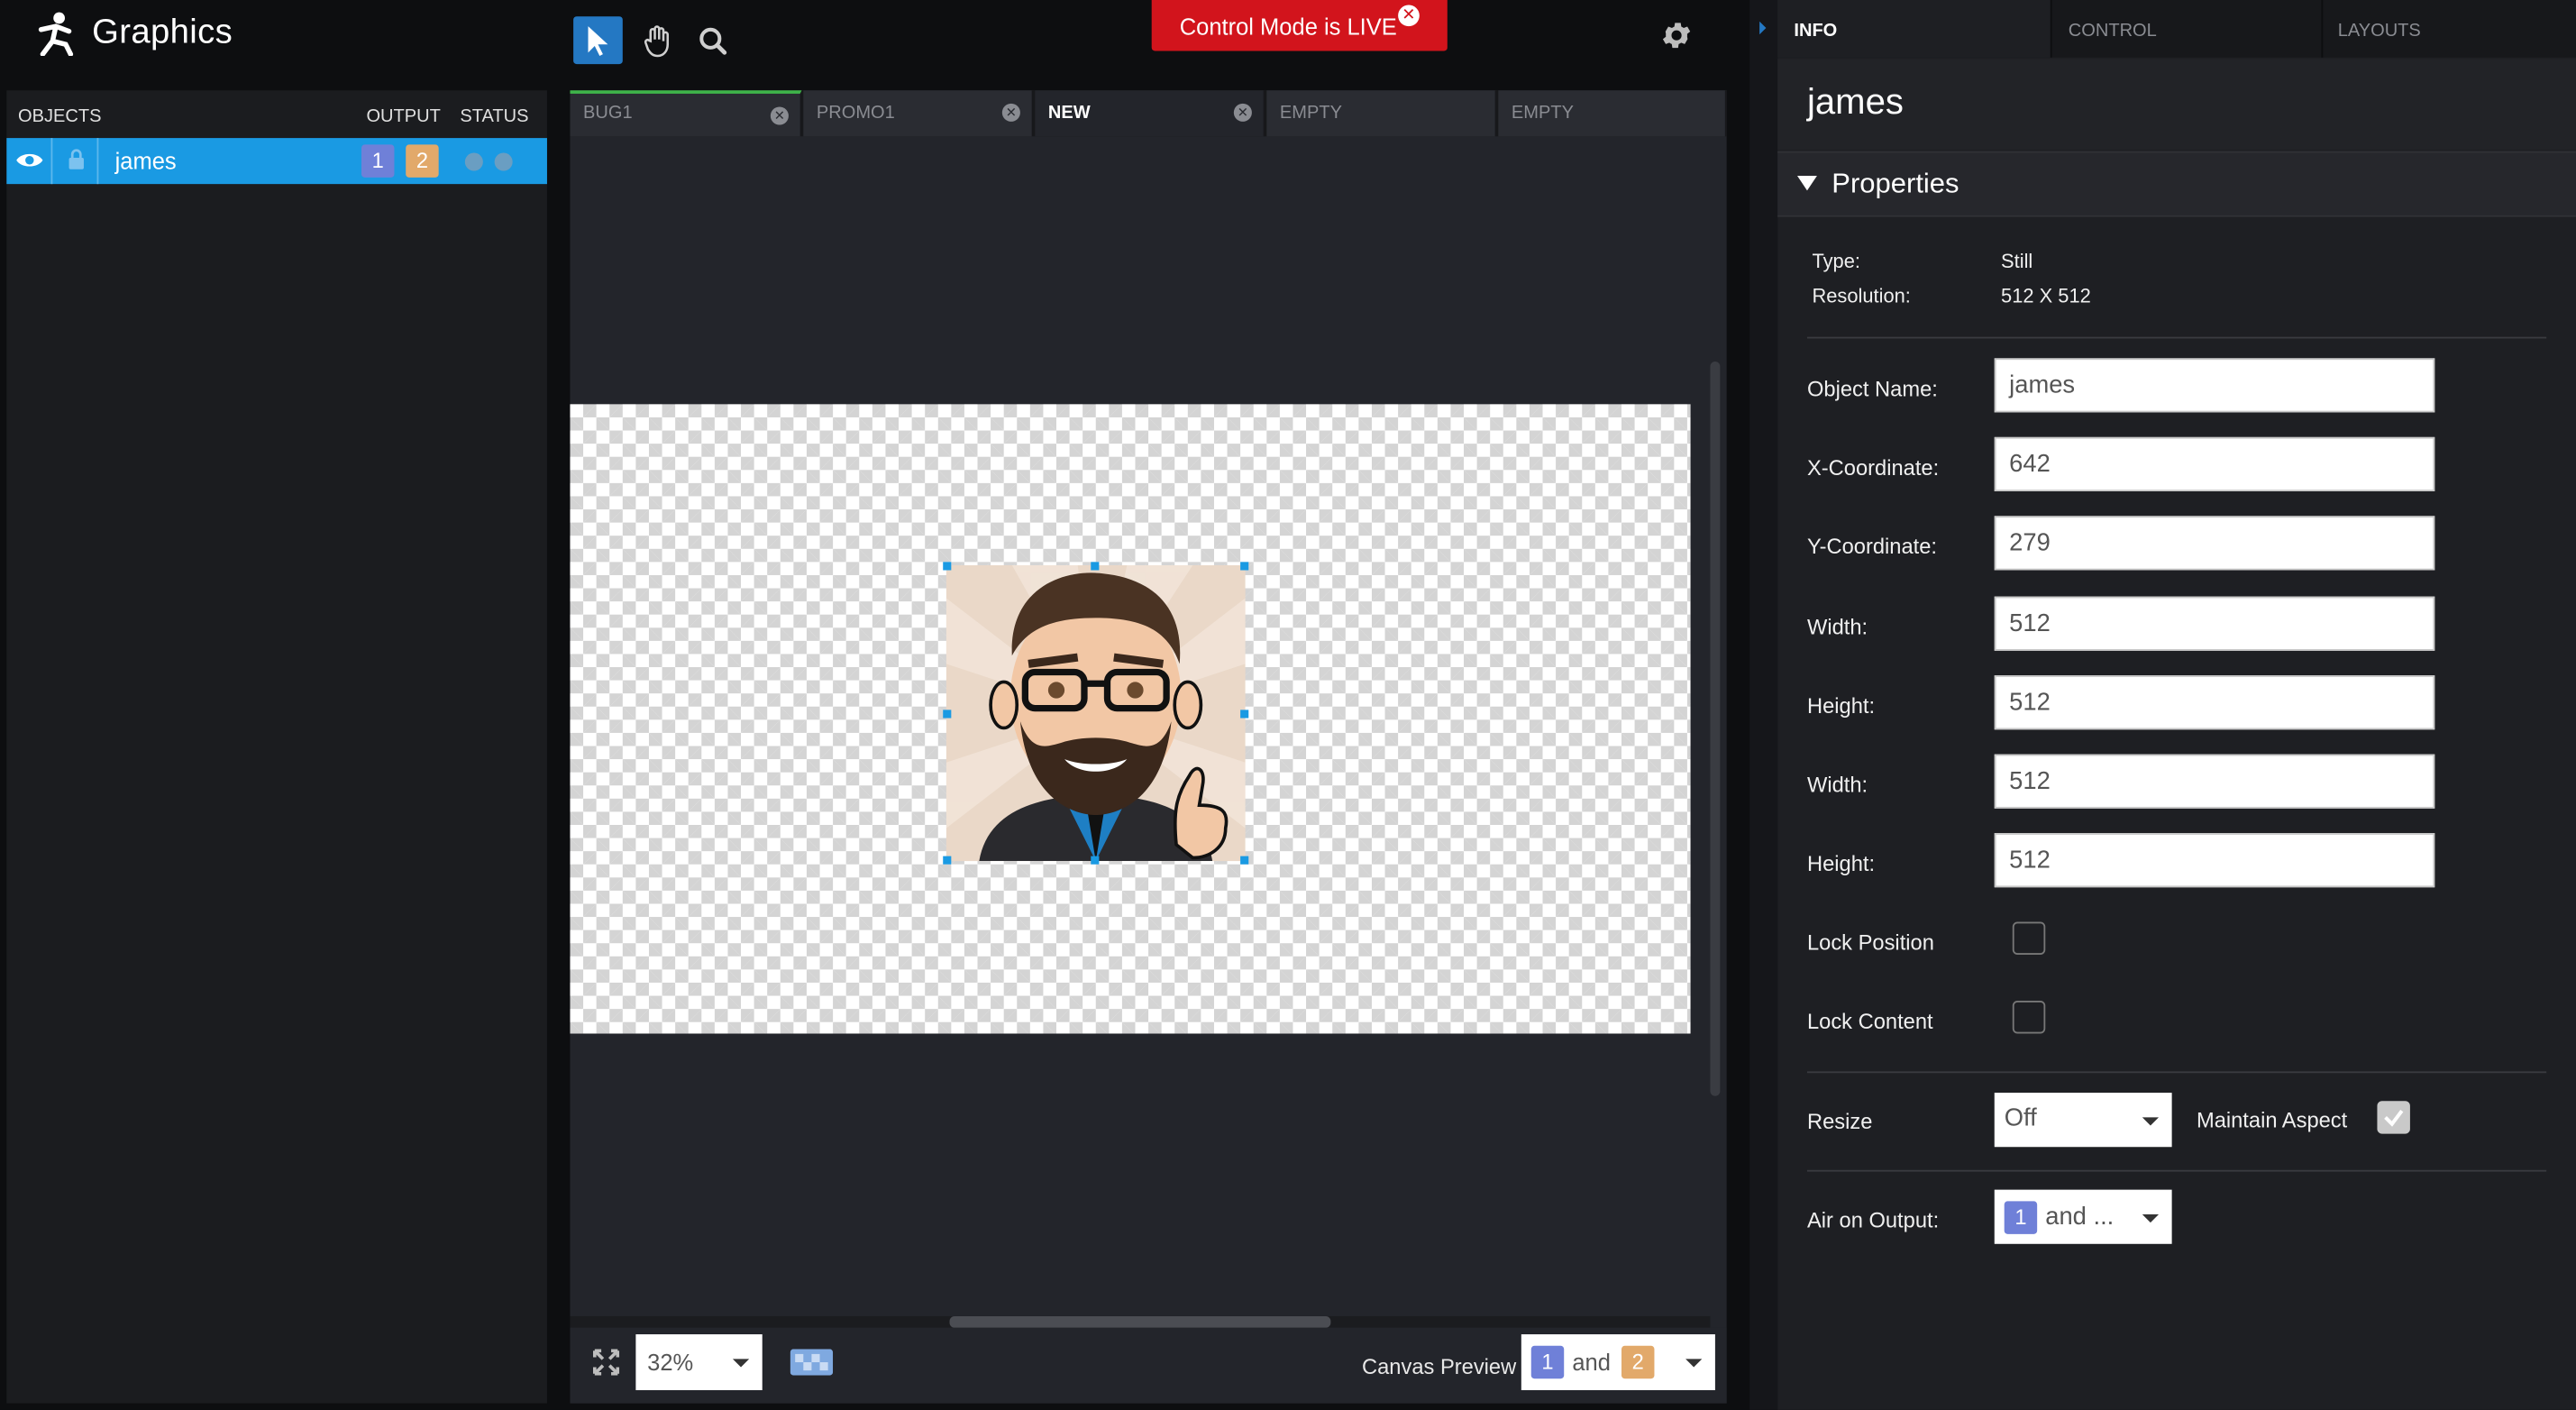 The height and width of the screenshot is (1410, 2576). I want to click on air-on-output-label: Air on Output:, so click(1873, 1220).